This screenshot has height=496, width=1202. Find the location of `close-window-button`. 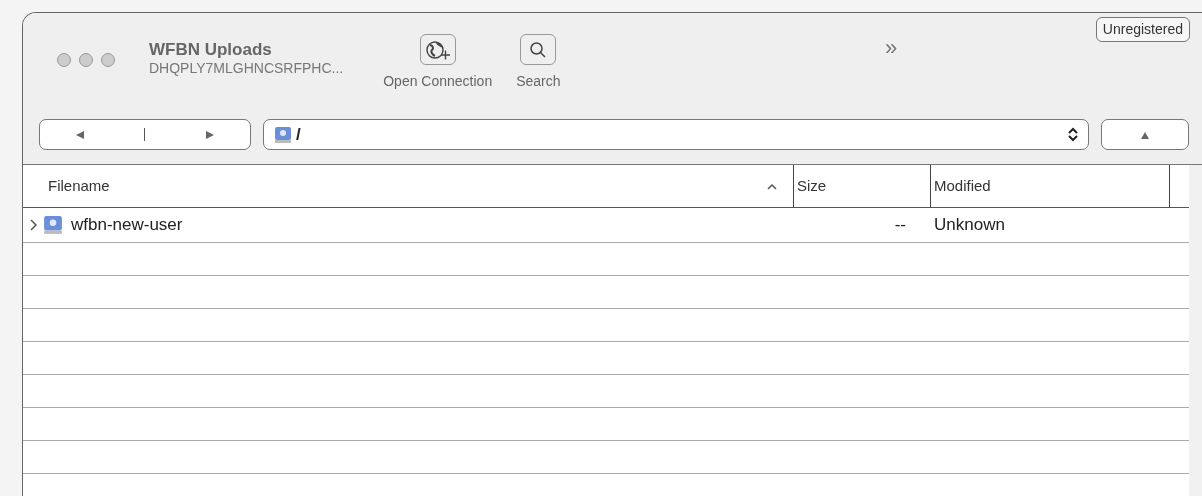

close-window-button is located at coordinates (64, 60).